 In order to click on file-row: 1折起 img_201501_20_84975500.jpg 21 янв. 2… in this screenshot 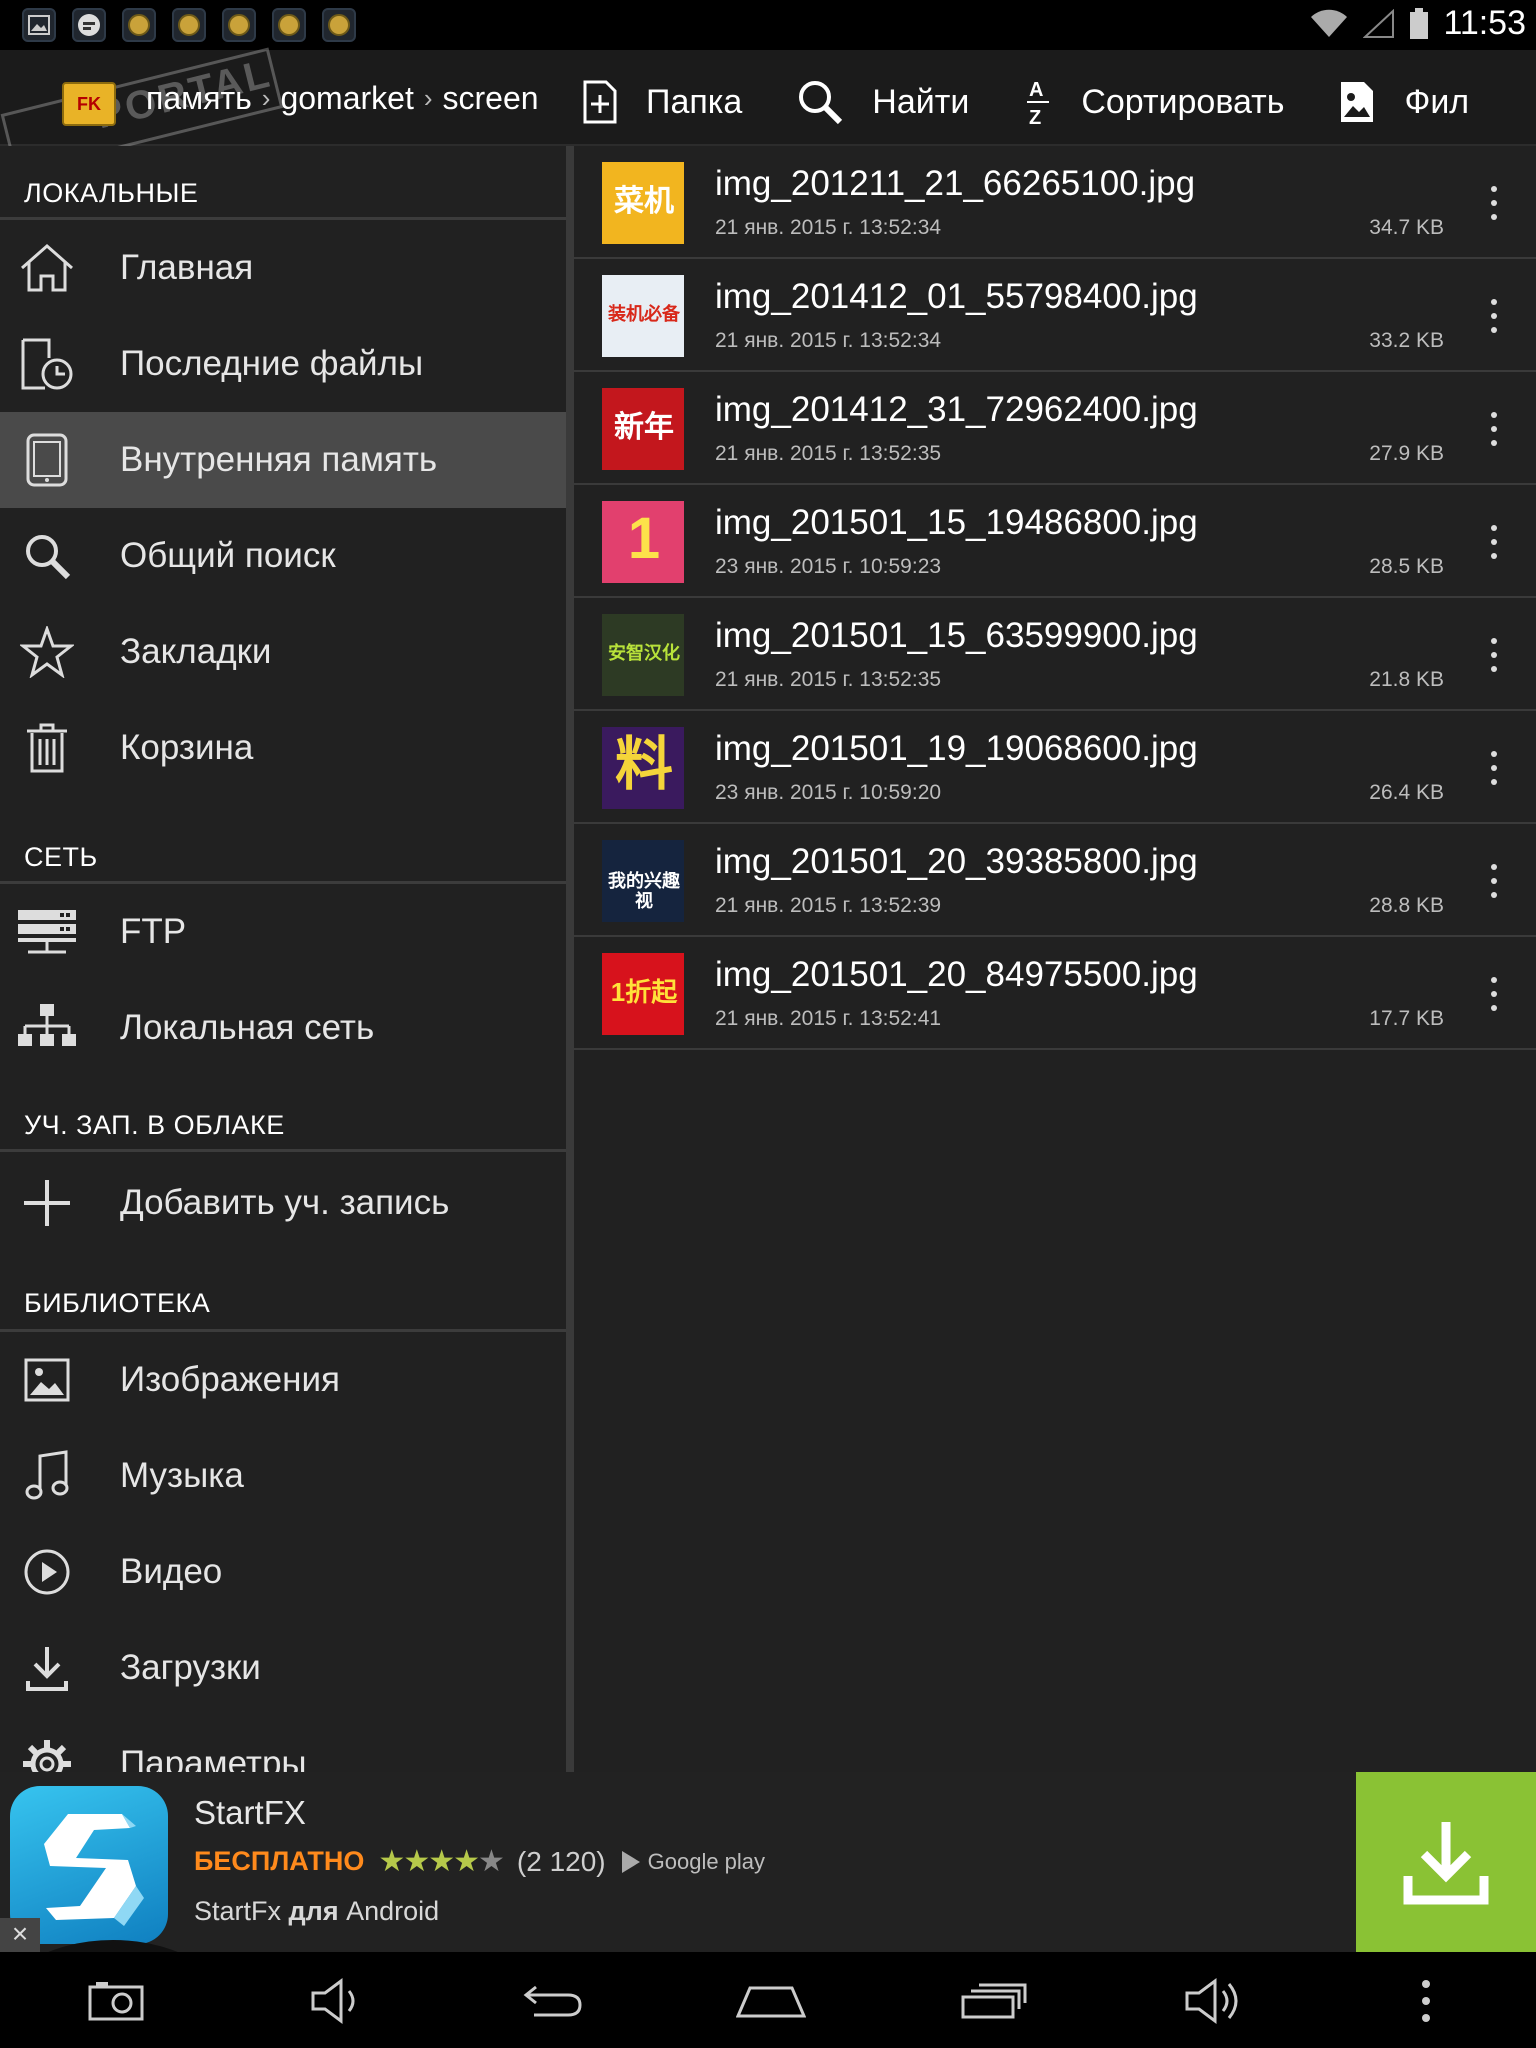, I will do `click(1055, 993)`.